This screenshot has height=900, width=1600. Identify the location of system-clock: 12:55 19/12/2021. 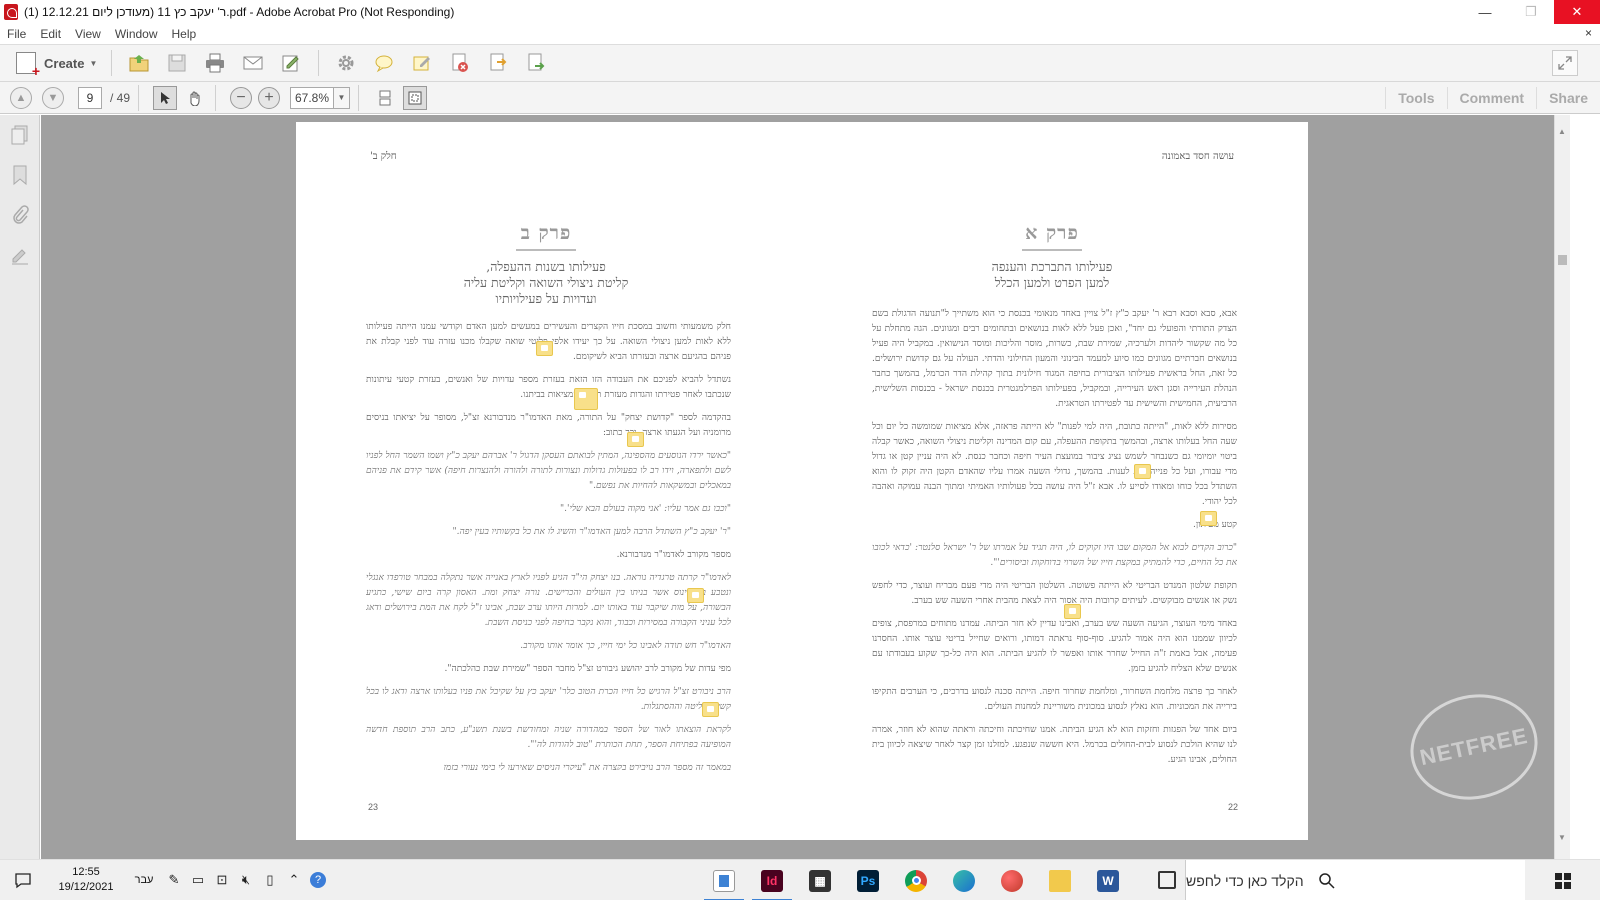
(86, 880).